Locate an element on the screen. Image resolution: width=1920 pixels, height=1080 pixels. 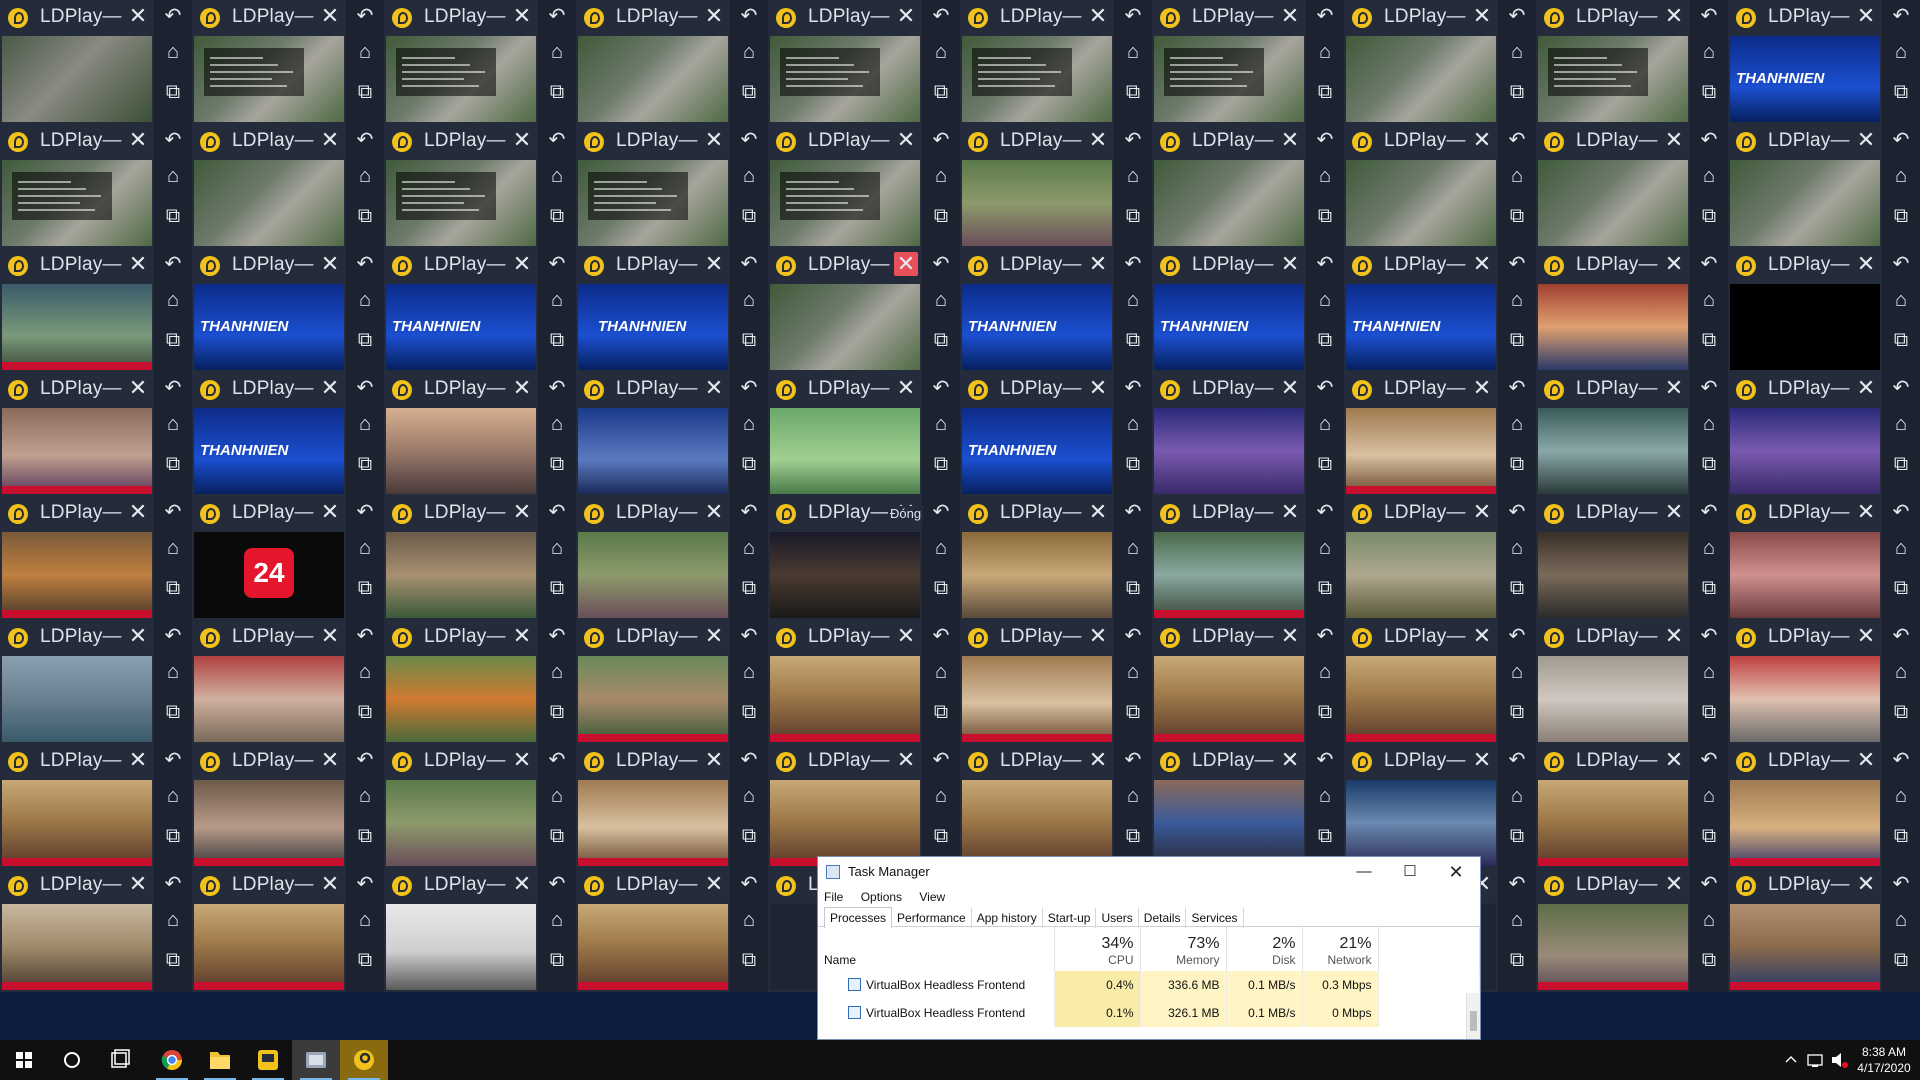
ldplayer-instance-window: LDPlay— ✕ ↶ ⌂ ⧉ THANHNIEN is located at coordinates (288, 310).